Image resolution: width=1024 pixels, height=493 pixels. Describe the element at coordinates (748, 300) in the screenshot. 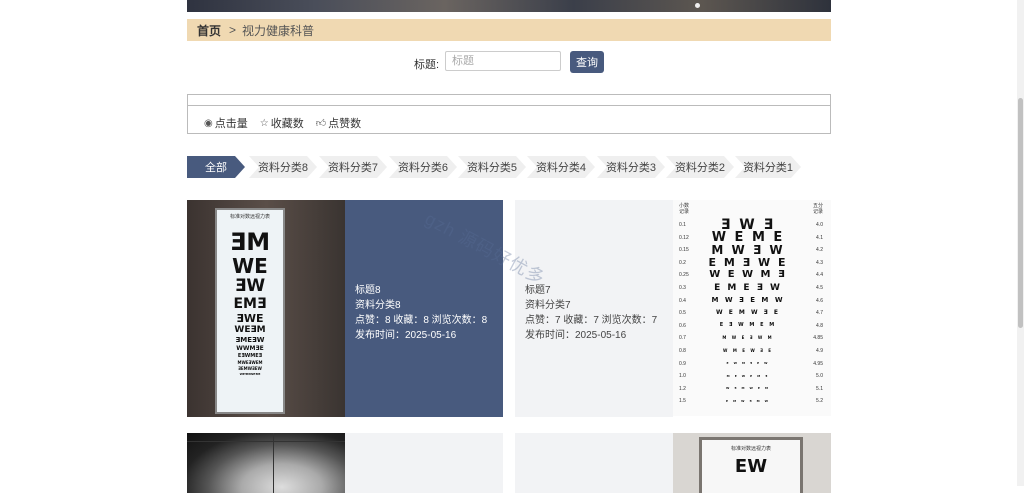

I see `eye-chart-row-icon: M W Ǝ E M W` at that location.